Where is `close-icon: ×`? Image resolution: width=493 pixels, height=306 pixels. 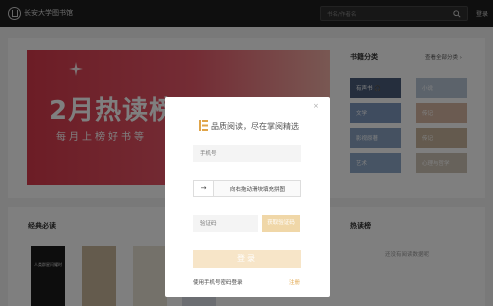
close-icon: × is located at coordinates (316, 106).